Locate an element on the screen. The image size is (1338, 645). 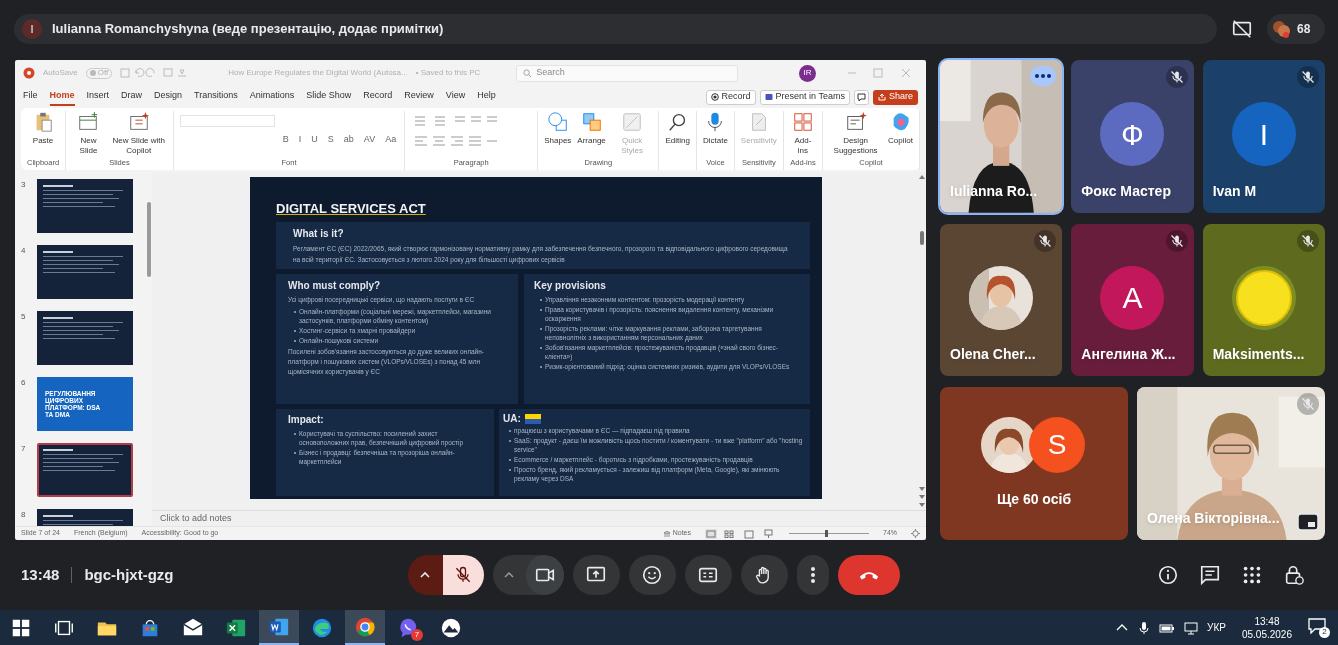
share-button: Share is located at coordinates (895, 97).